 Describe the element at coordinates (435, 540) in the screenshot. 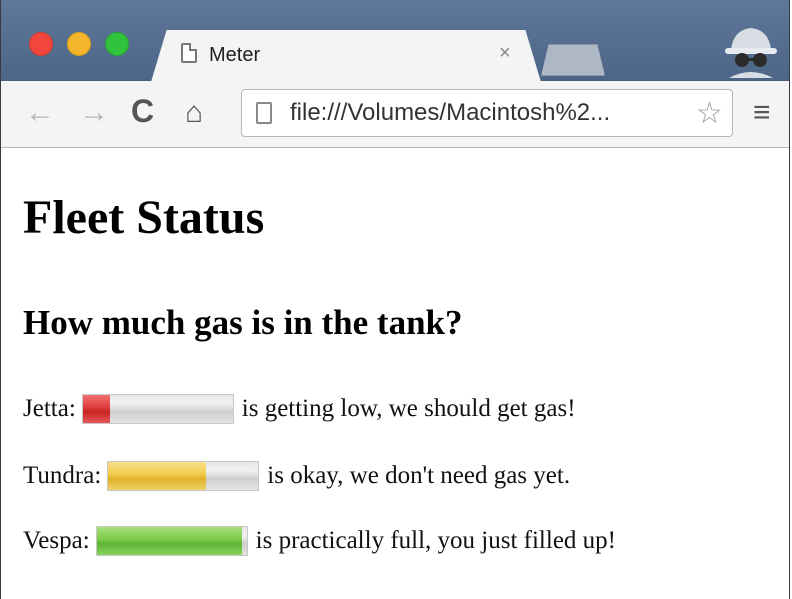

I see `vehicle-status: is practically full, you just filled up!` at that location.